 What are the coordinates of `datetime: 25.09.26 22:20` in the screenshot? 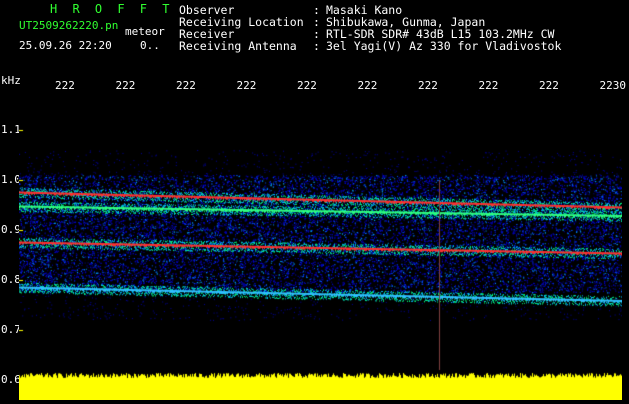 It's located at (65, 45).